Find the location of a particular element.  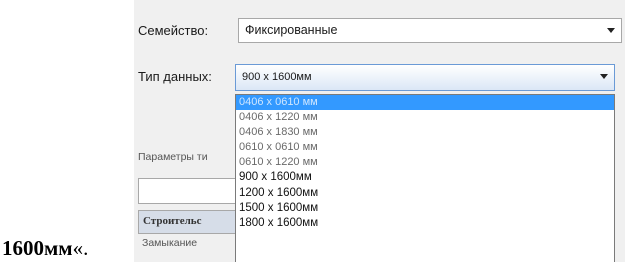

dropdown-option: 0610 x 1220 мм is located at coordinates (425, 162).